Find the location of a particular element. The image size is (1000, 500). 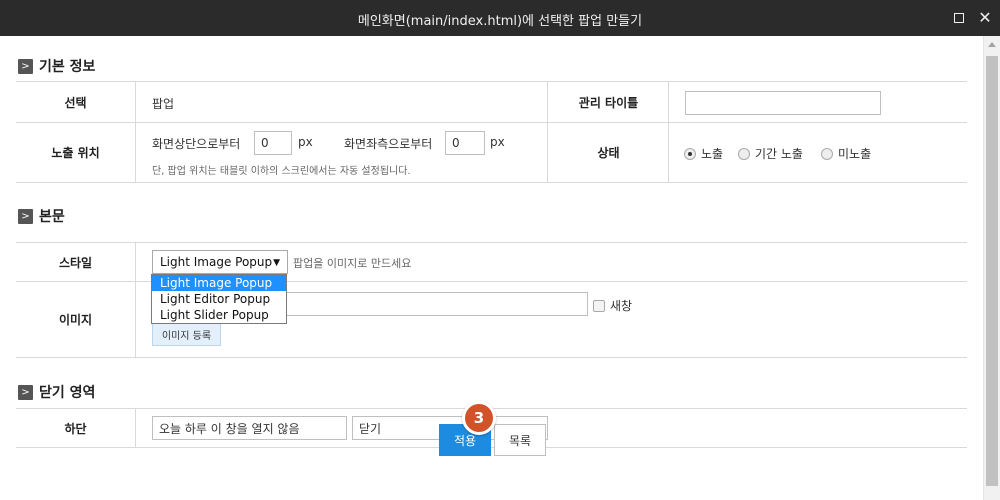

window-titlebar: 메인화면(main/index.html)에 선택한 팝업 만들기 ✕ is located at coordinates (500, 18).